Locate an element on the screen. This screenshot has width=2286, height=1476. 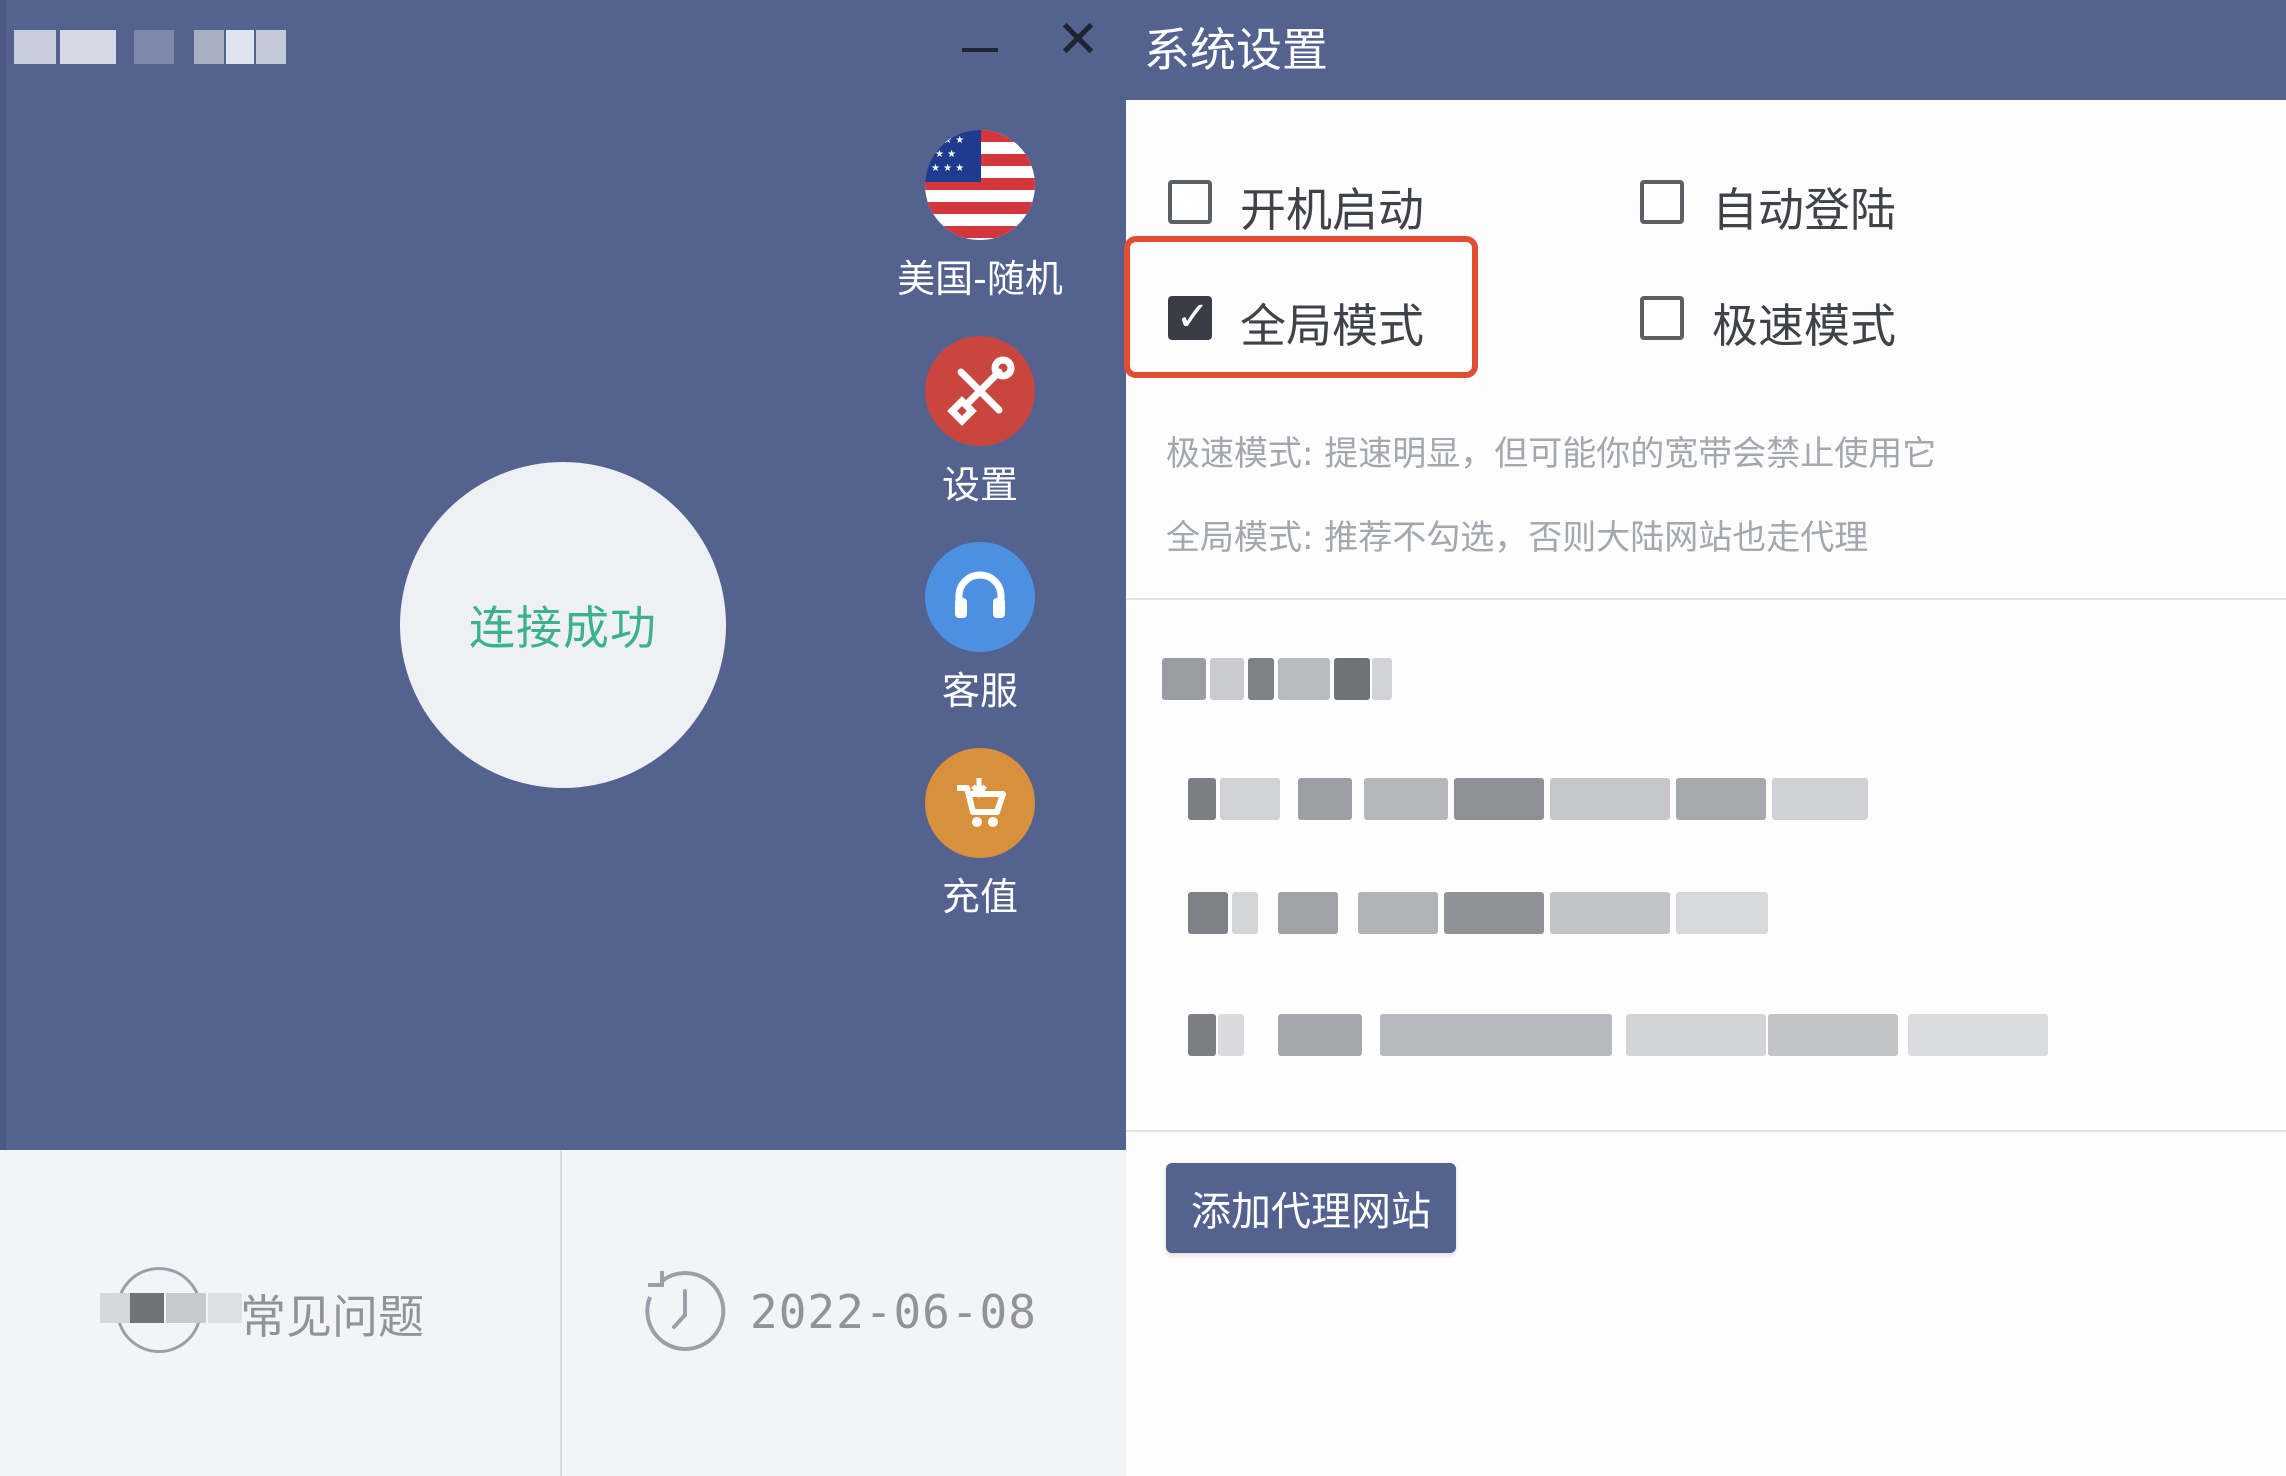
settings-header: 系统设置 is located at coordinates (1706, 50).